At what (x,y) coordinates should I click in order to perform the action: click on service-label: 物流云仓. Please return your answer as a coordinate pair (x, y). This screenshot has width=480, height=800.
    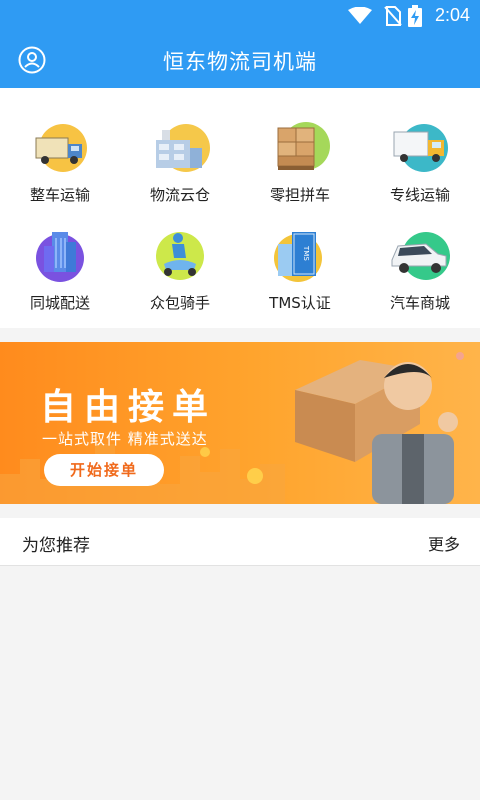
    Looking at the image, I should click on (179, 195).